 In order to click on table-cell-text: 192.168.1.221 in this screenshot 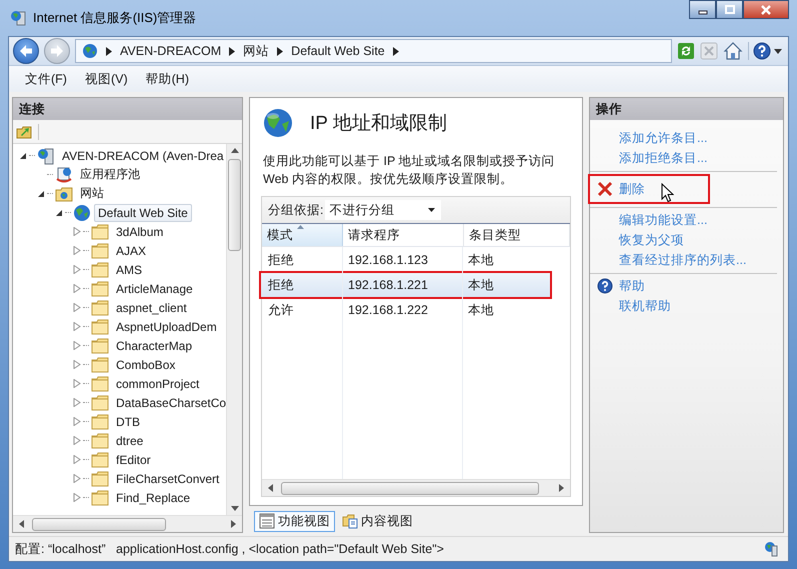, I will do `click(388, 285)`.